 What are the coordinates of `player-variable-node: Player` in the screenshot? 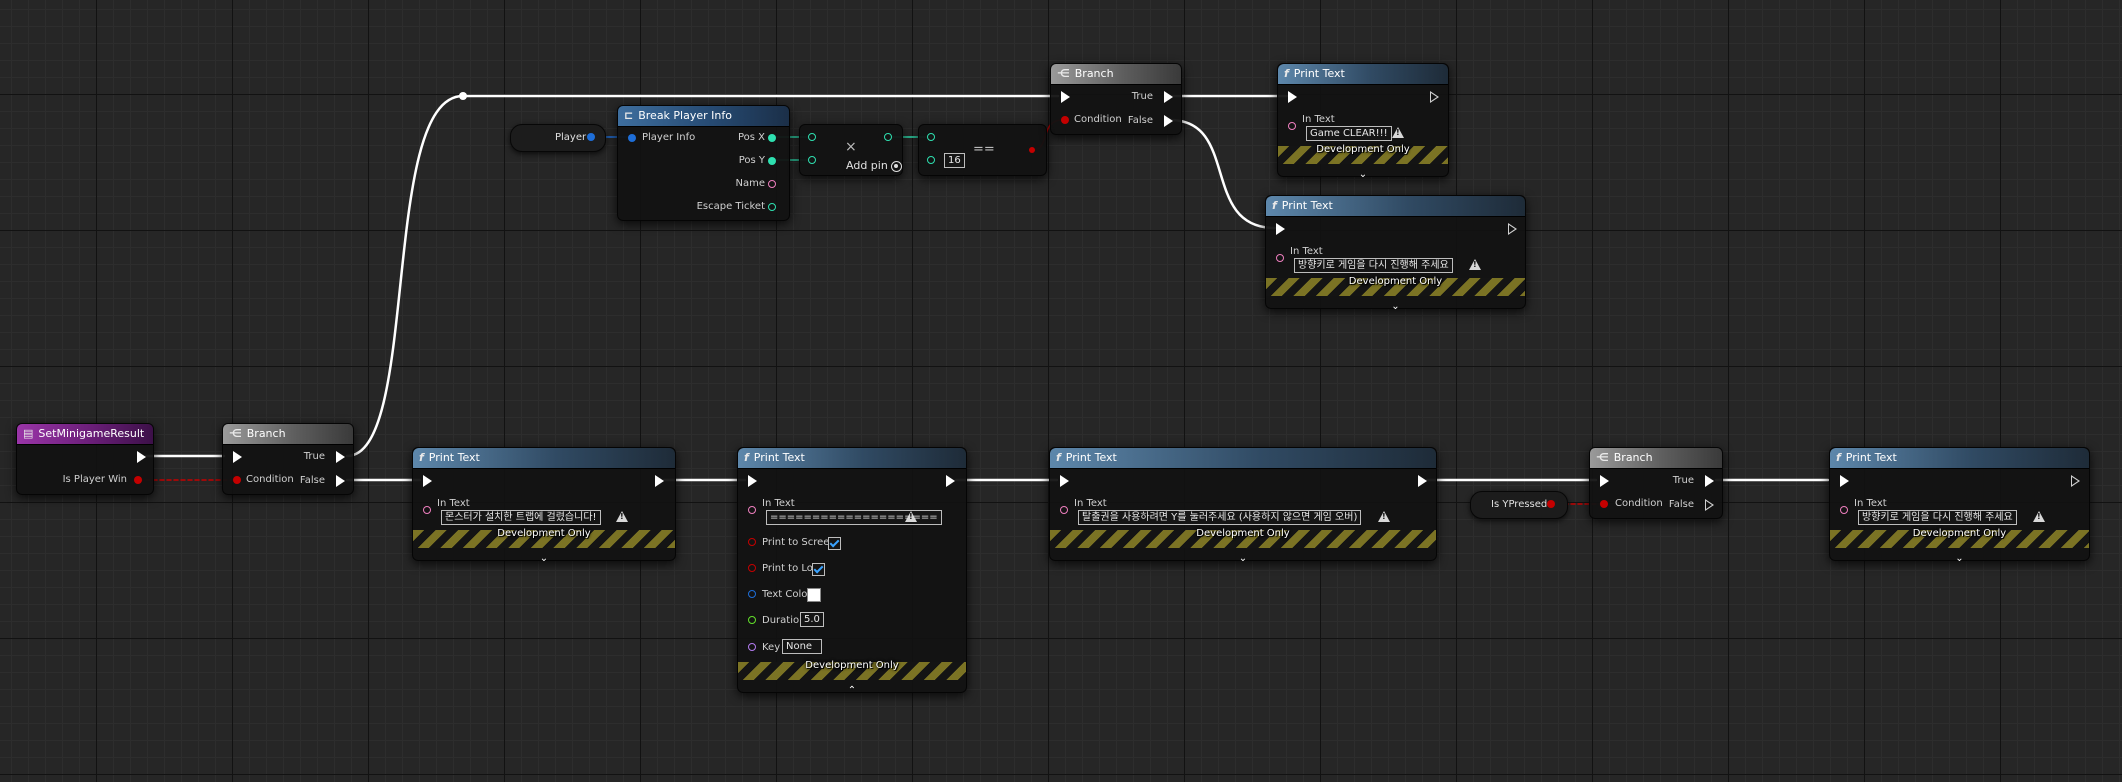 It's located at (558, 138).